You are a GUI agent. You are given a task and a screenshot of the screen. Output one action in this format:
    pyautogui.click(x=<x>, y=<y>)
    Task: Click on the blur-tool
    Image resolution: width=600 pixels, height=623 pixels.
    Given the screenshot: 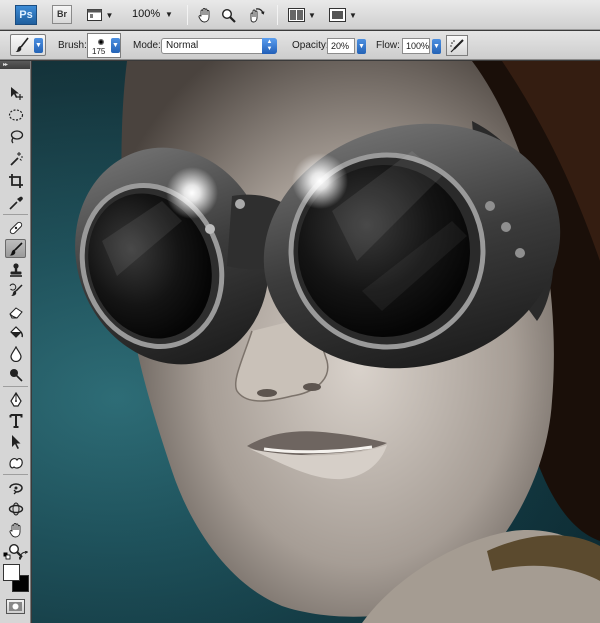 What is the action you would take?
    pyautogui.click(x=15, y=353)
    